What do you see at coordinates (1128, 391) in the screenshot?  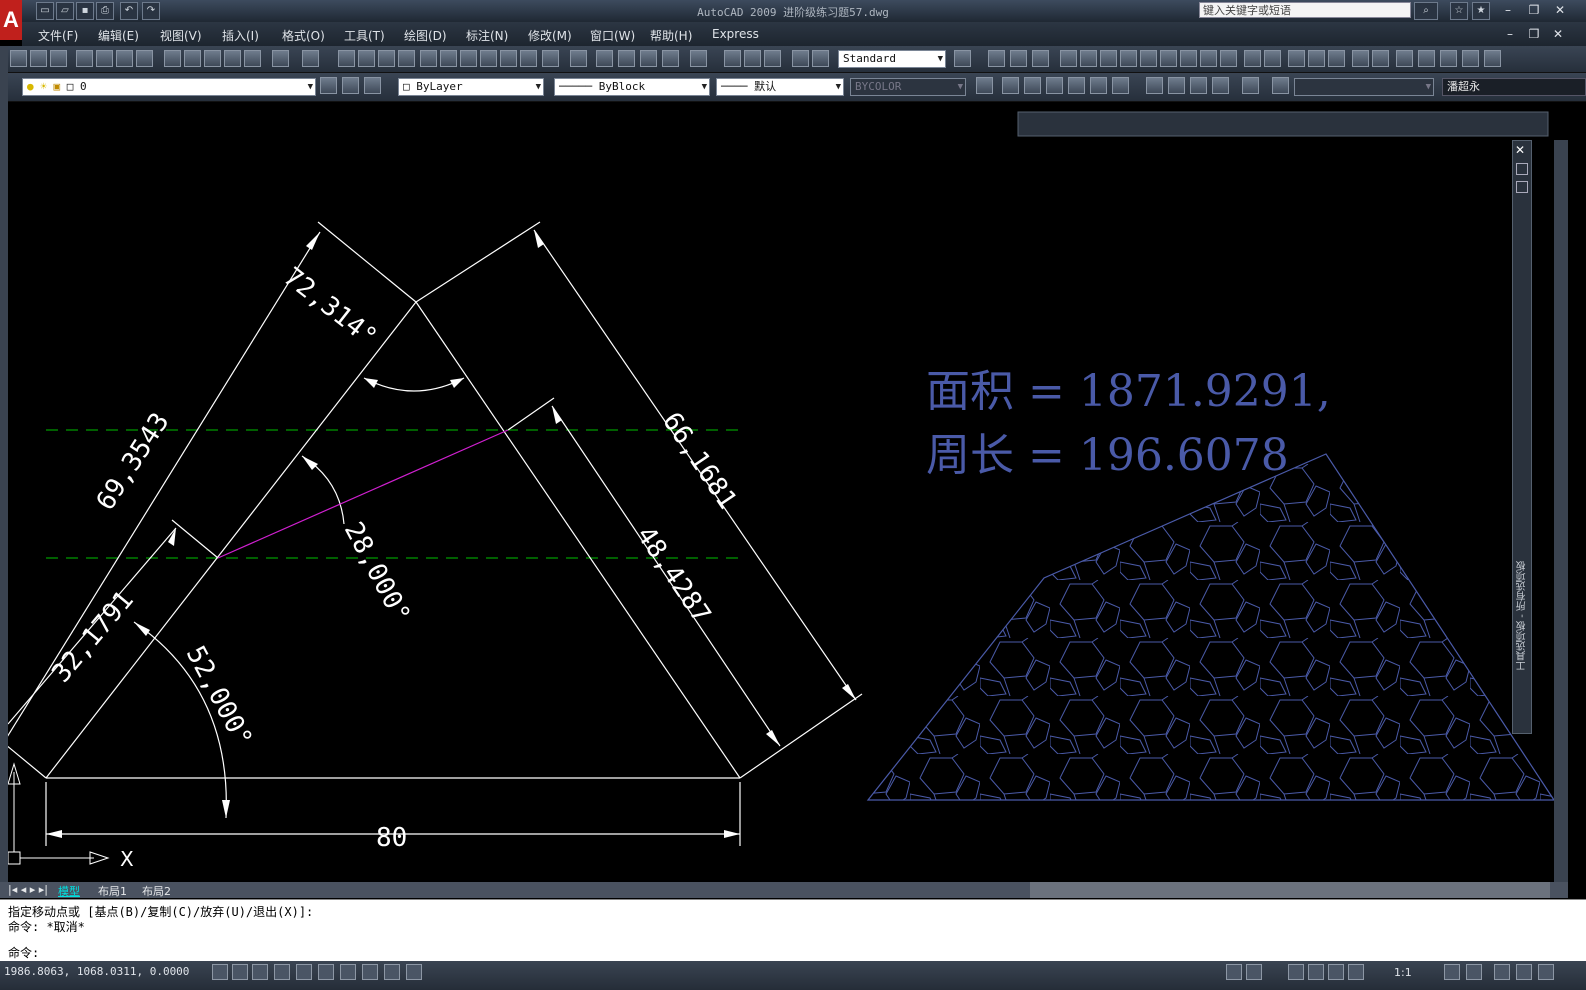 I see `area-text: 面积 = 1871.9291,` at bounding box center [1128, 391].